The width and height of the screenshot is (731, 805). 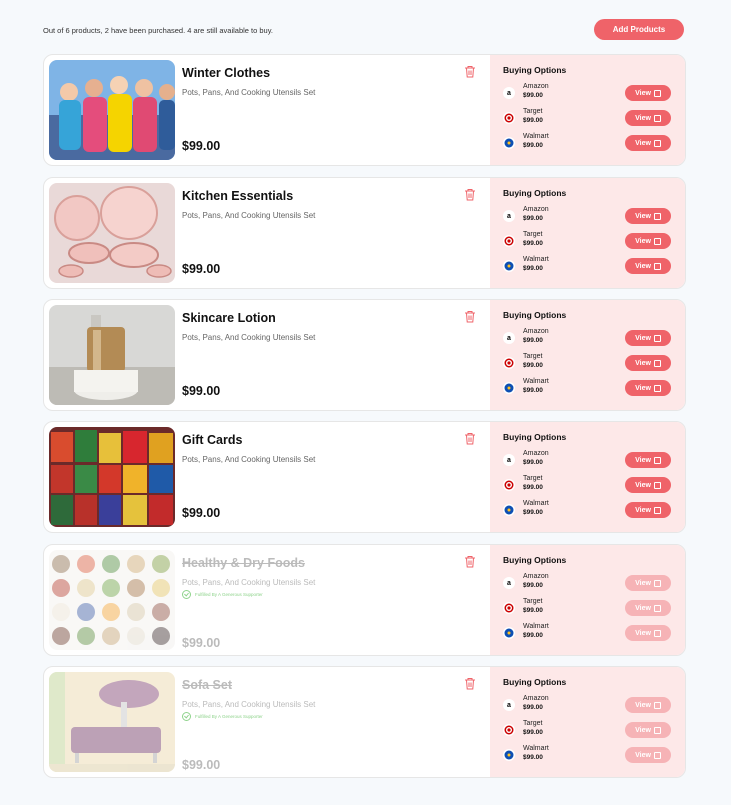 What do you see at coordinates (243, 563) in the screenshot?
I see `product-title: Healthy & Dry Foods` at bounding box center [243, 563].